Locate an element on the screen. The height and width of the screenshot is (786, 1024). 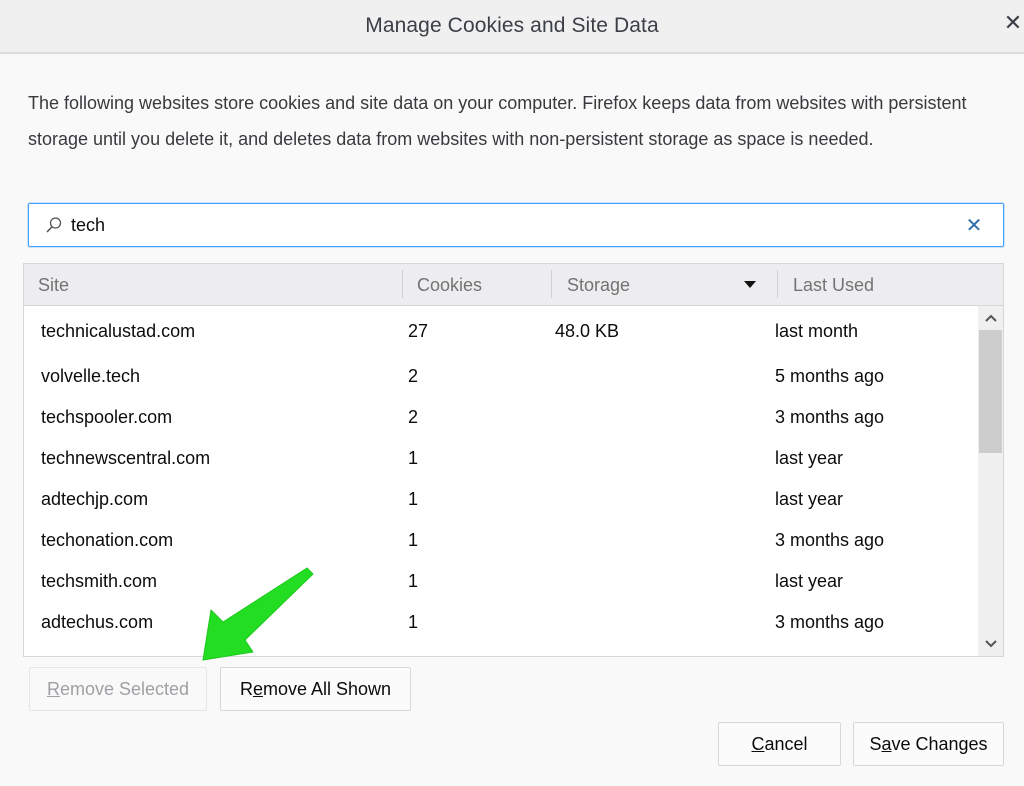
table-row: technewscentral.com 1 last year is located at coordinates (501, 458).